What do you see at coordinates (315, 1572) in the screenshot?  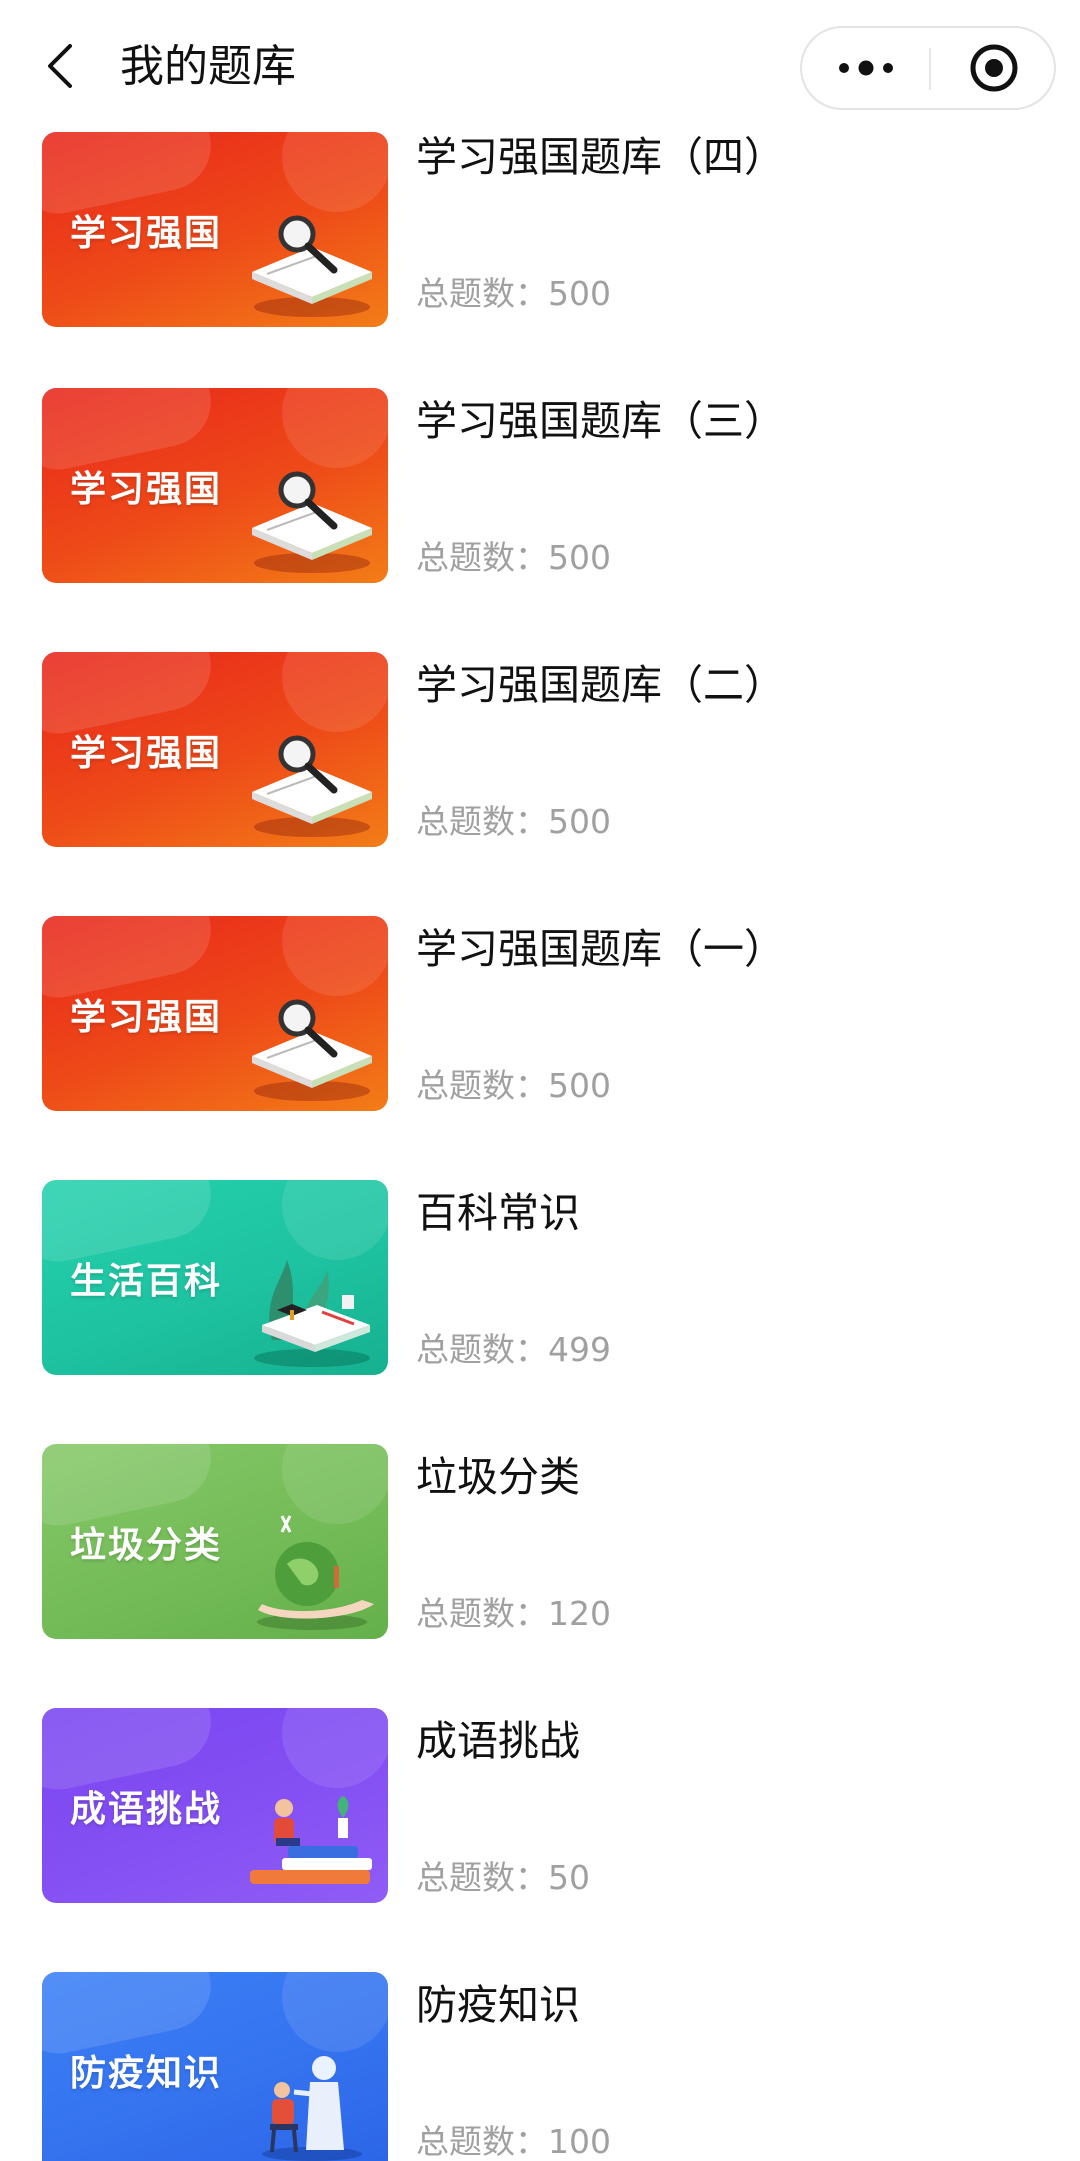 I see `globe-hand-icon` at bounding box center [315, 1572].